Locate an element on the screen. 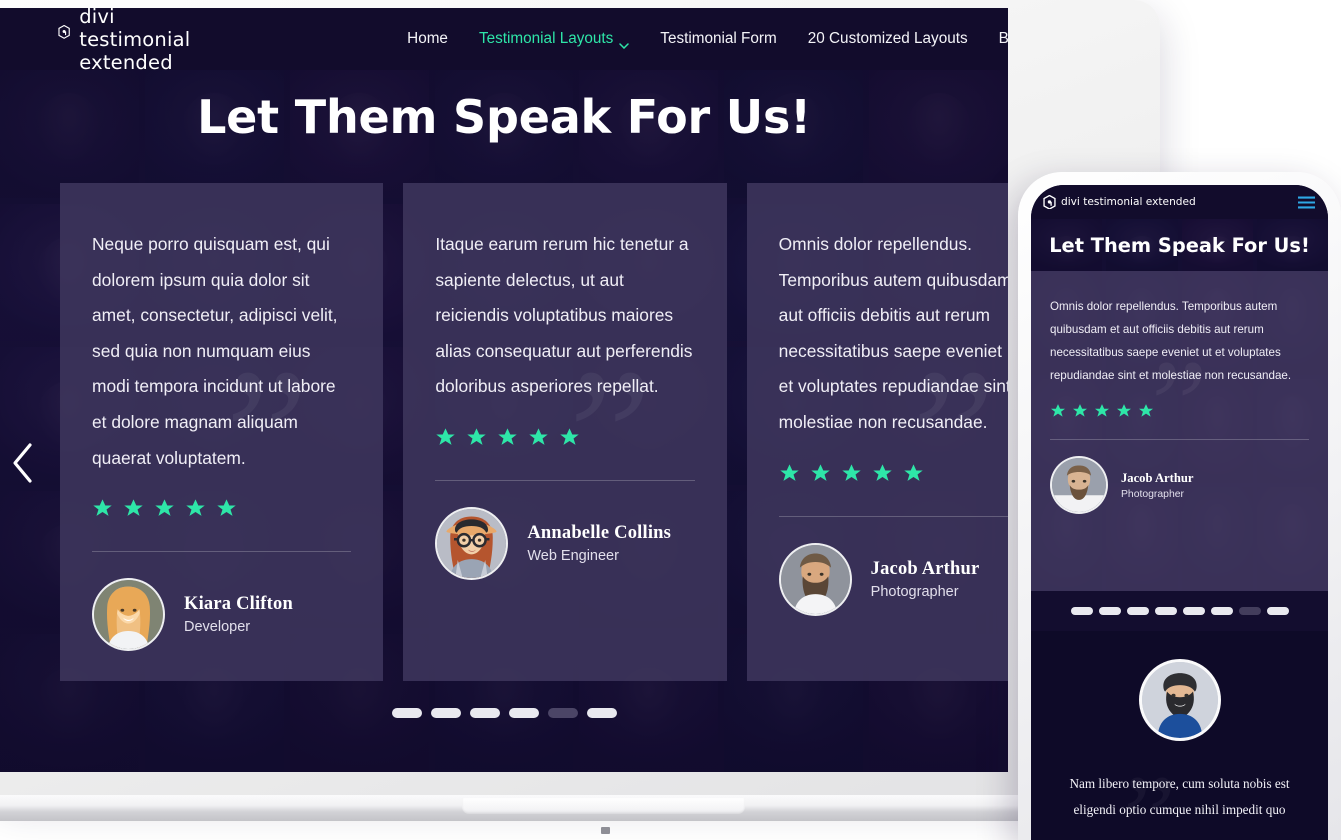 This screenshot has height=840, width=1341. mobile-page-title: Let Them Speak For Us! is located at coordinates (1179, 245).